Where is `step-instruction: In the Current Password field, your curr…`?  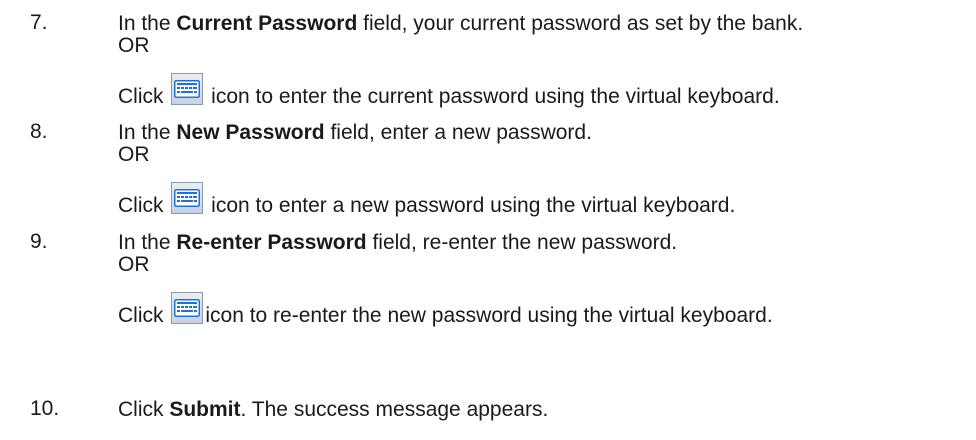 step-instruction: In the Current Password field, your curr… is located at coordinates (460, 24).